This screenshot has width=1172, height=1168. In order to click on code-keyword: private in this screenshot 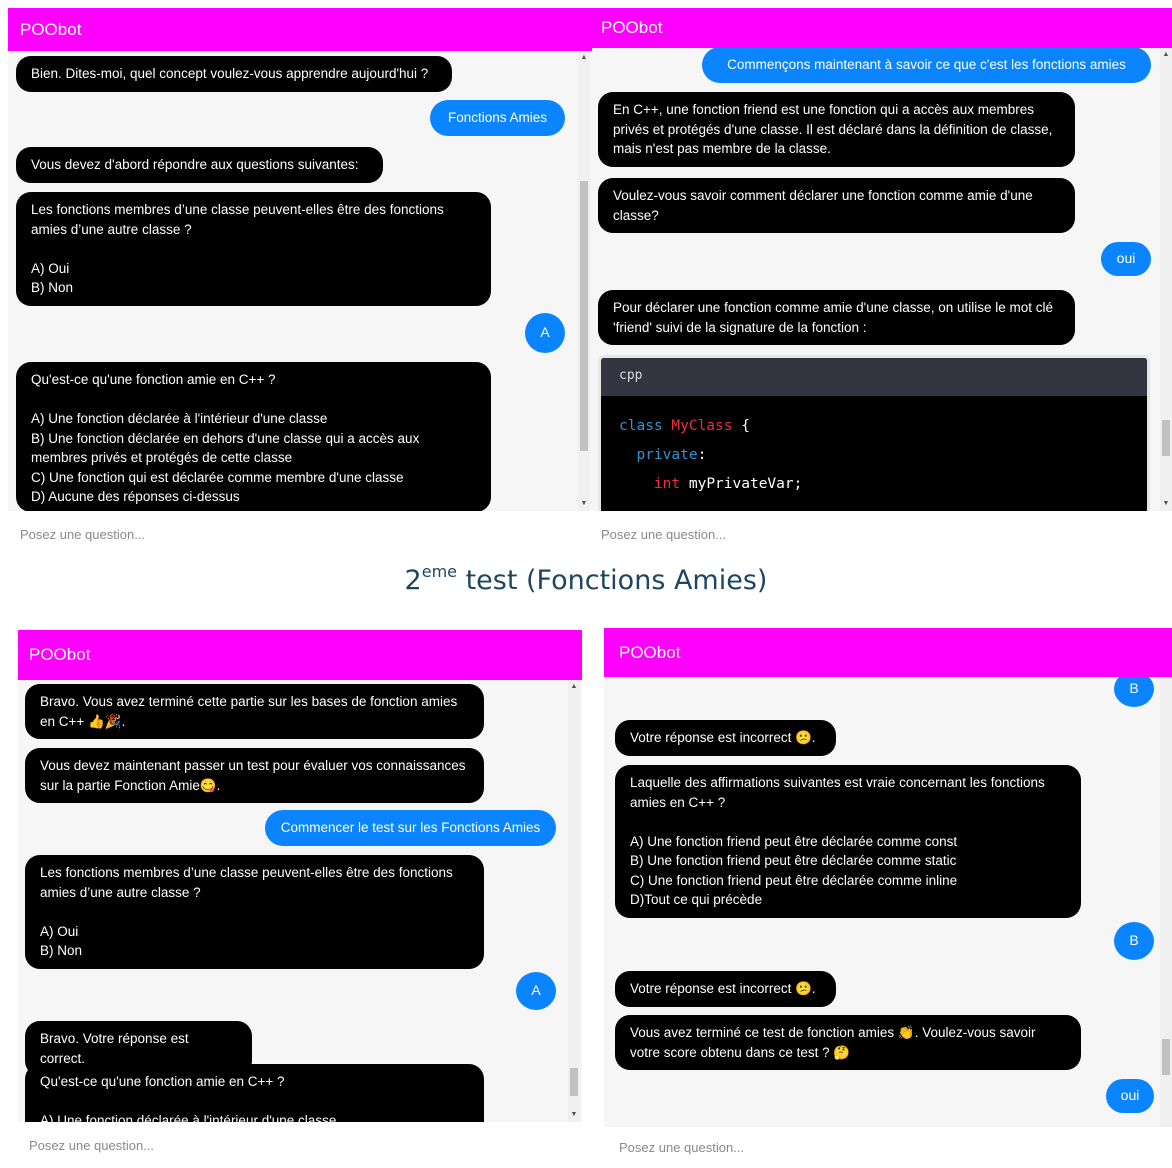, I will do `click(667, 455)`.